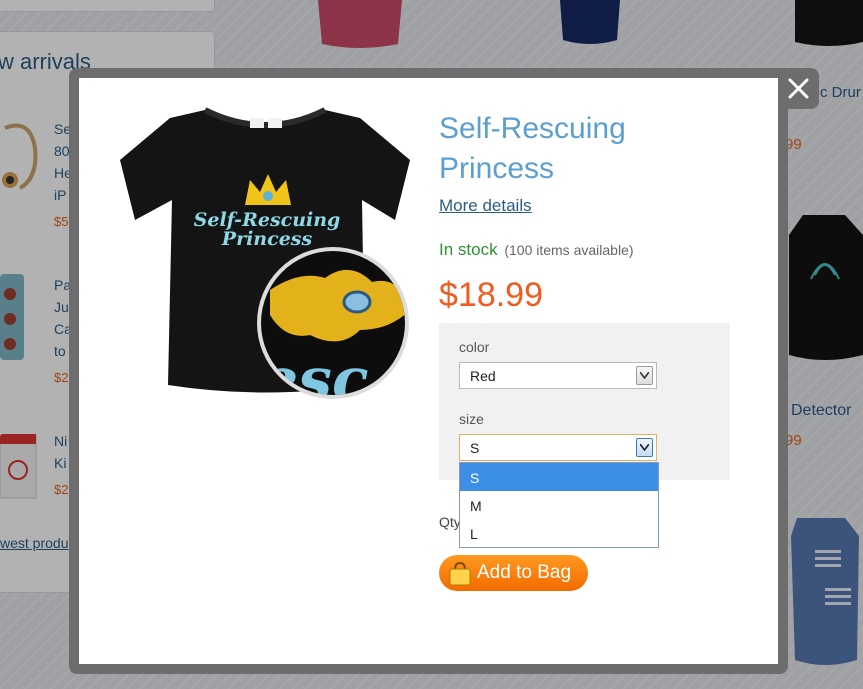 The width and height of the screenshot is (863, 689). I want to click on shirt-print-line2: Princess, so click(267, 239).